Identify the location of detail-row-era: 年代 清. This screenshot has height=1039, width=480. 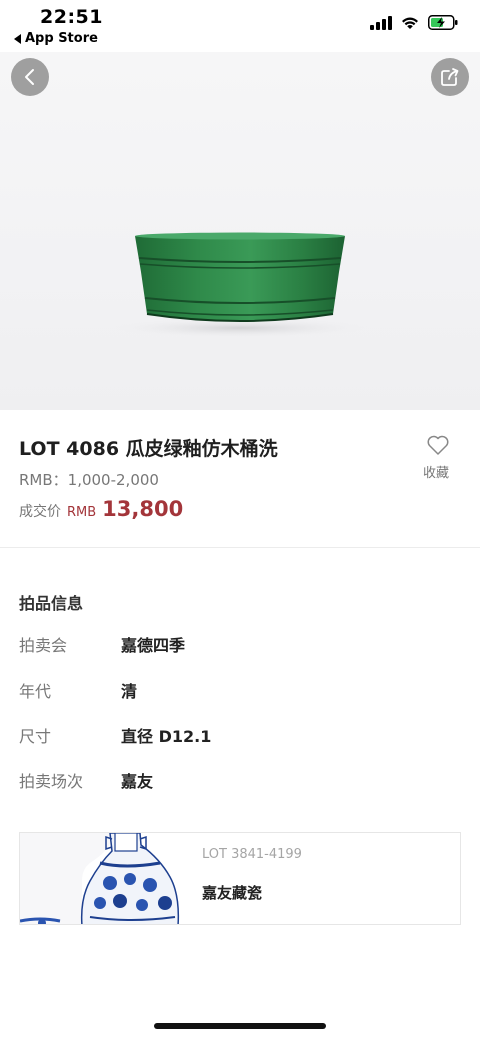
(239, 690).